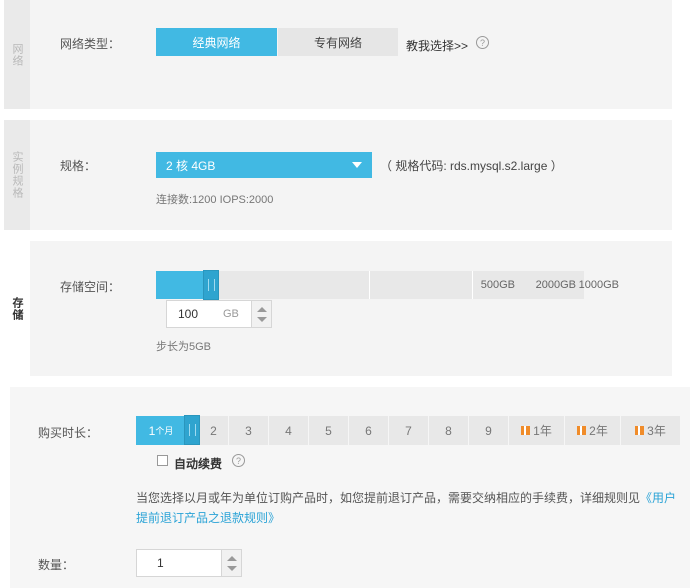 Image resolution: width=700 pixels, height=588 pixels. What do you see at coordinates (231, 563) in the screenshot?
I see `quantity-stepper` at bounding box center [231, 563].